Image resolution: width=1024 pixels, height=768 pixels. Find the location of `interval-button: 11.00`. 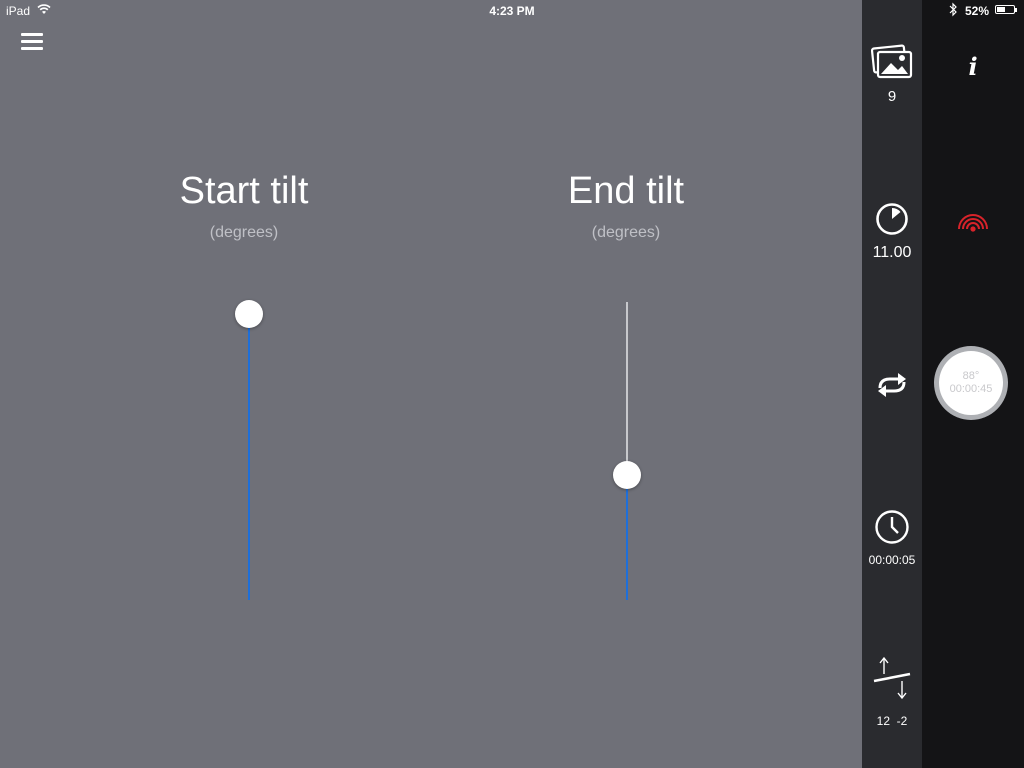

interval-button: 11.00 is located at coordinates (892, 232).